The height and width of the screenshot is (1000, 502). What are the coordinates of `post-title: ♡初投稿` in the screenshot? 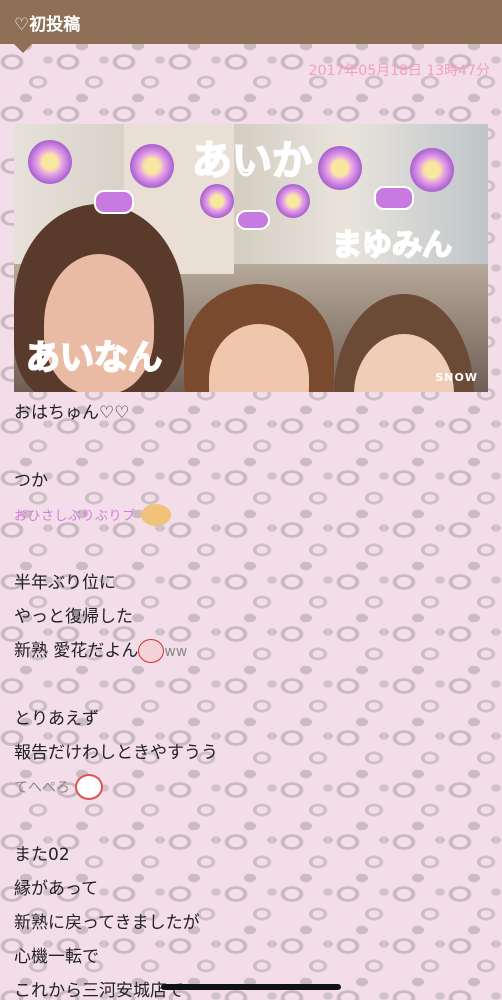 It's located at (47, 24).